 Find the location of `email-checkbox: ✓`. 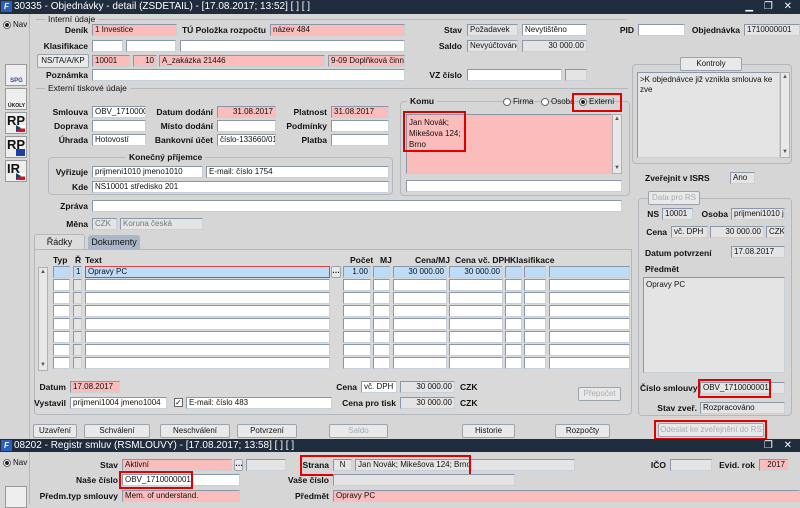

email-checkbox: ✓ is located at coordinates (178, 402).